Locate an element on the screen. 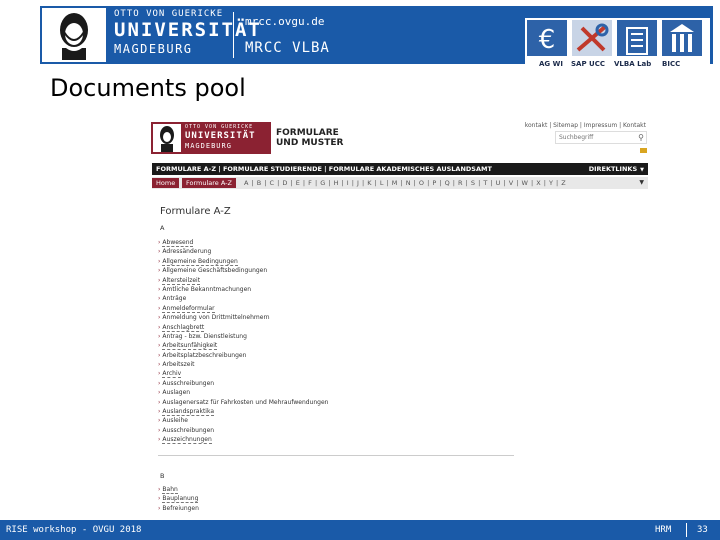 This screenshot has width=720, height=540. list-item: › Anschlagbrett is located at coordinates (243, 327).